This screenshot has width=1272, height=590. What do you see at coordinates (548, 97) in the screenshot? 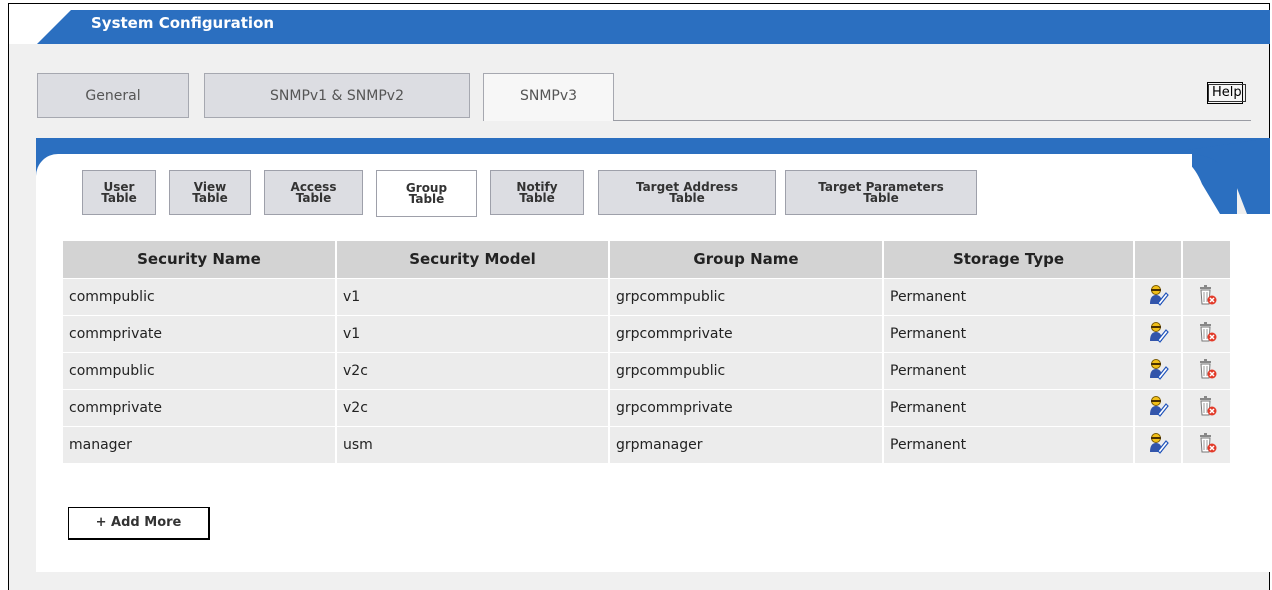
I see `tab-snmpv3: SNMPv3` at bounding box center [548, 97].